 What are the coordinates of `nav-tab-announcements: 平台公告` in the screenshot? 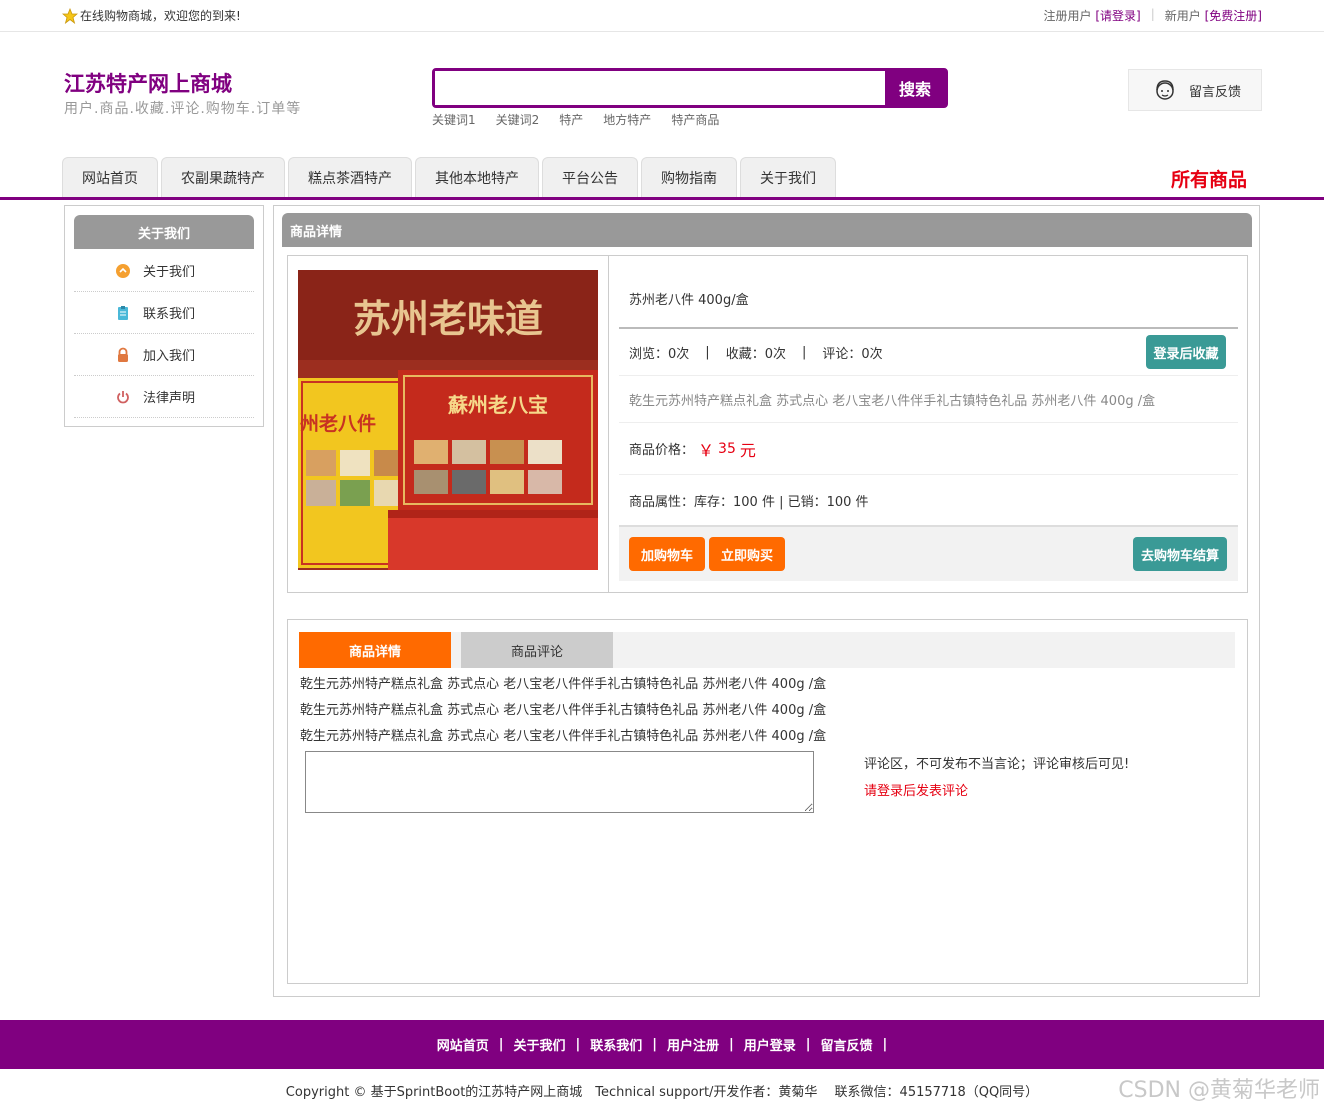 It's located at (590, 177).